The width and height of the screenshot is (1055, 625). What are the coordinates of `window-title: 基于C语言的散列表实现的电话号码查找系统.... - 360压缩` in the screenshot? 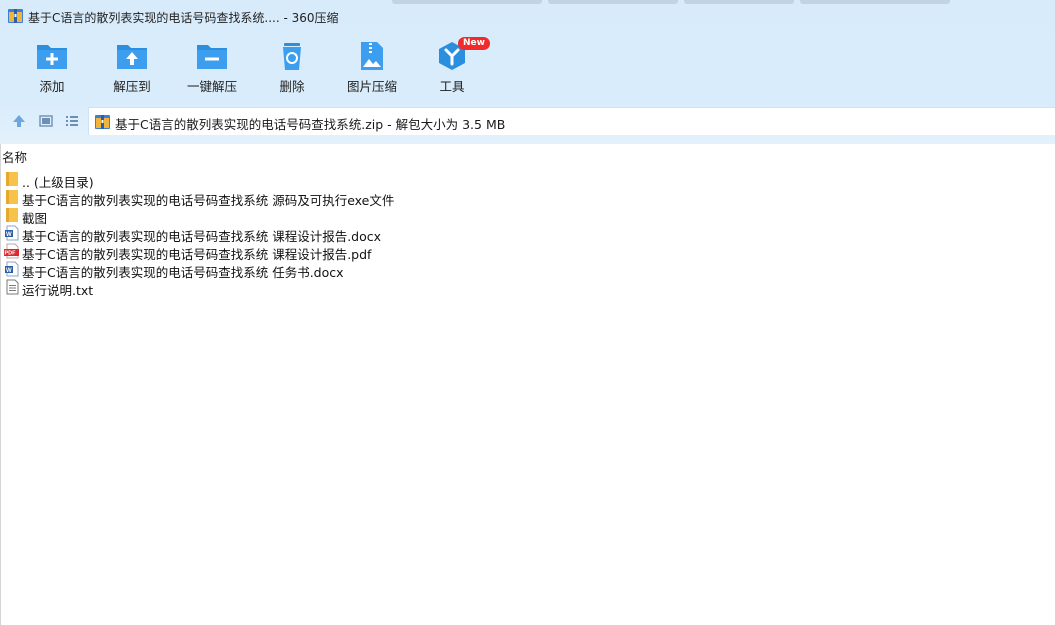 It's located at (183, 18).